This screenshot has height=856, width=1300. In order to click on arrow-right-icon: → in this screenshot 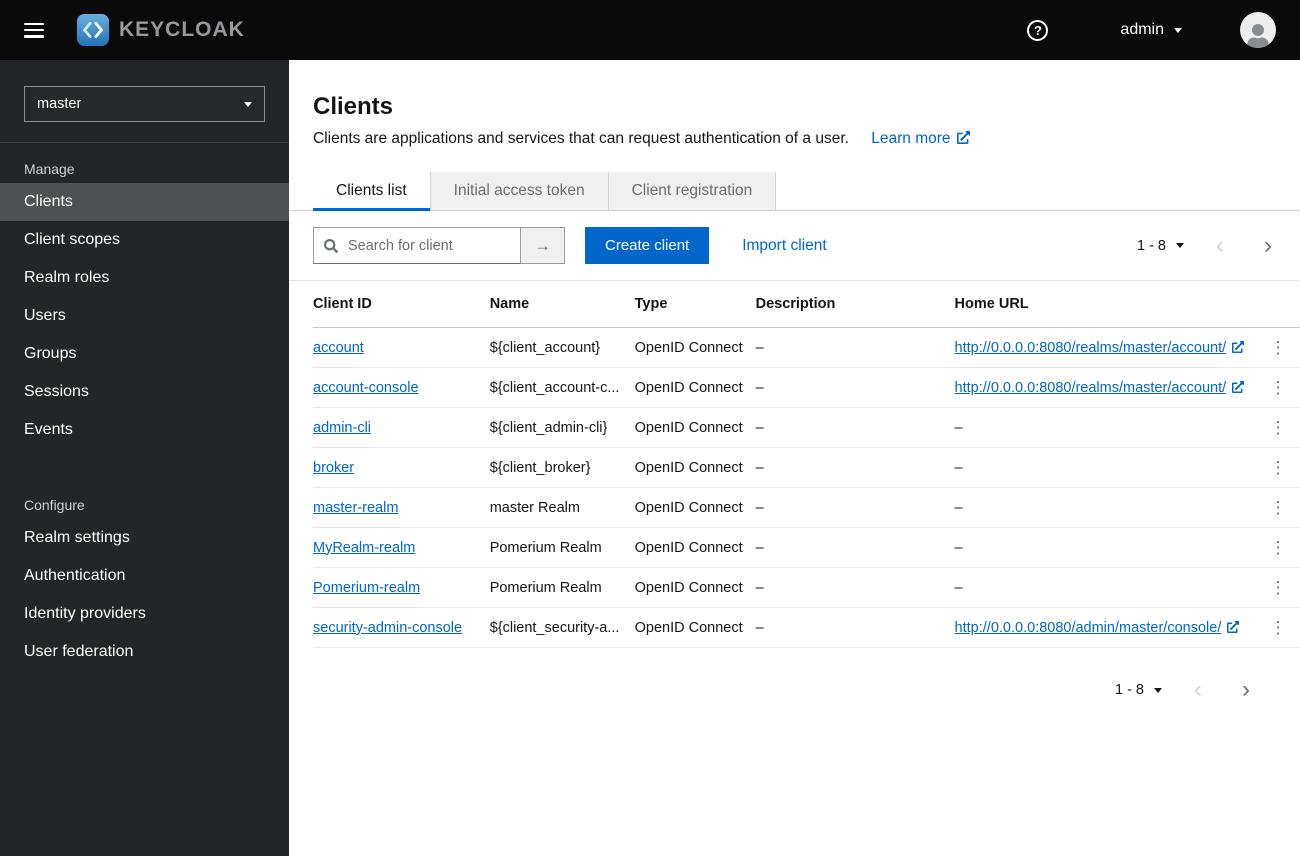, I will do `click(542, 245)`.